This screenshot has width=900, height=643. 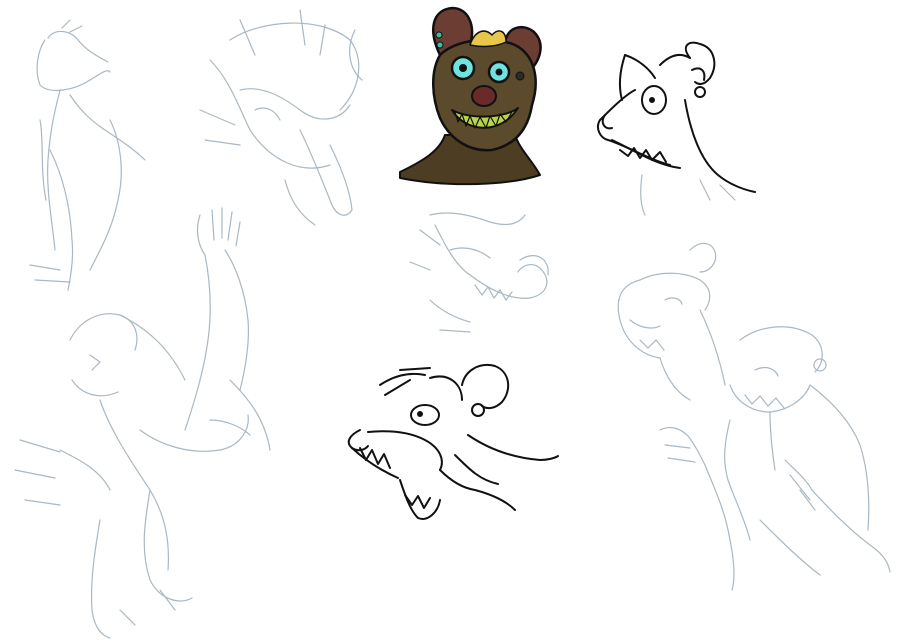 What do you see at coordinates (453, 442) in the screenshot?
I see `inked-rat-head` at bounding box center [453, 442].